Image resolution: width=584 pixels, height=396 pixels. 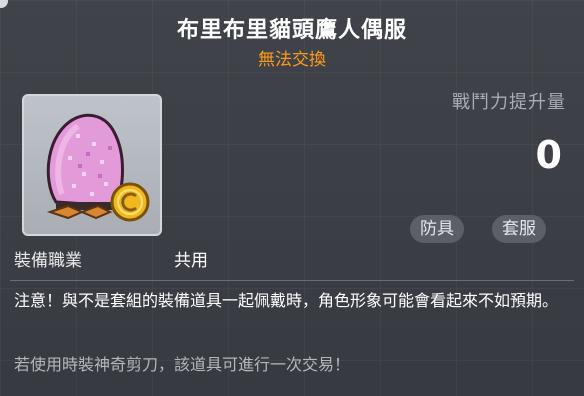 I want to click on appearance-notice: 注意！與不是套組的裝備道具一起佩戴時，角色形象可能會看起來不如預期。, so click(x=286, y=300).